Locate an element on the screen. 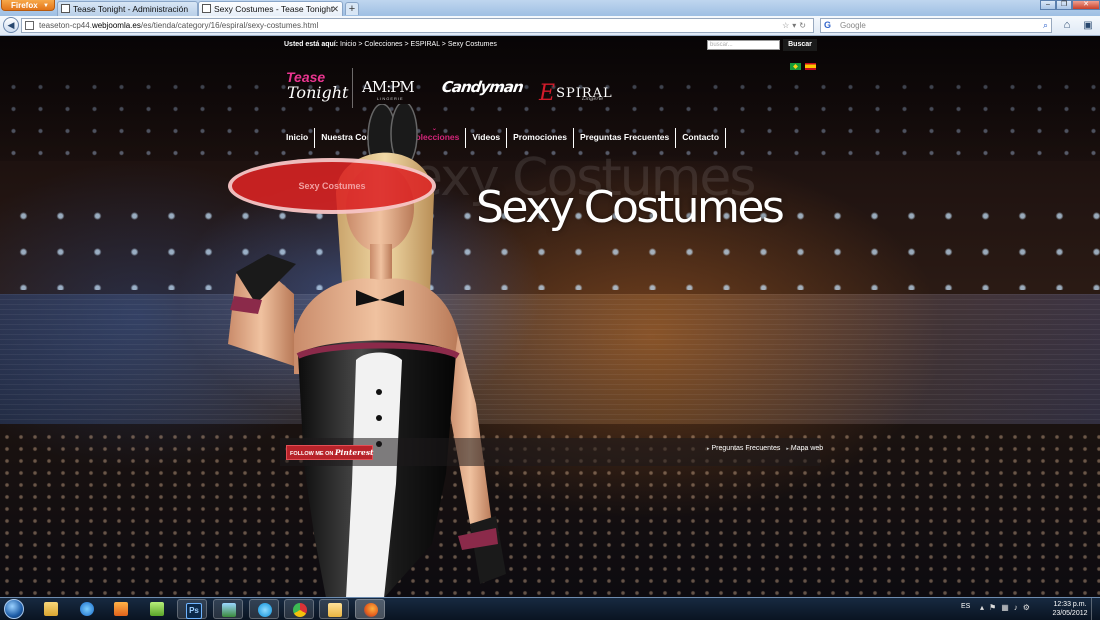 The width and height of the screenshot is (1100, 620). search-button: Buscar is located at coordinates (800, 45).